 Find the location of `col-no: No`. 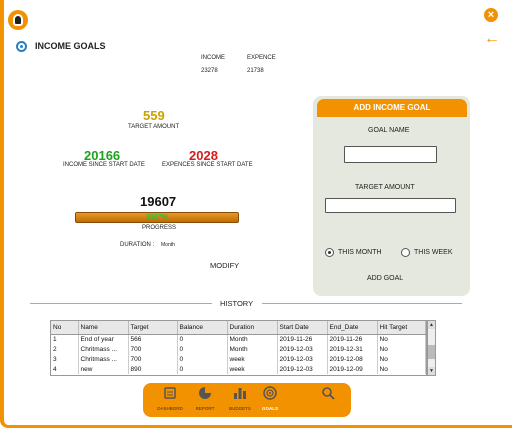

col-no: No is located at coordinates (65, 328).